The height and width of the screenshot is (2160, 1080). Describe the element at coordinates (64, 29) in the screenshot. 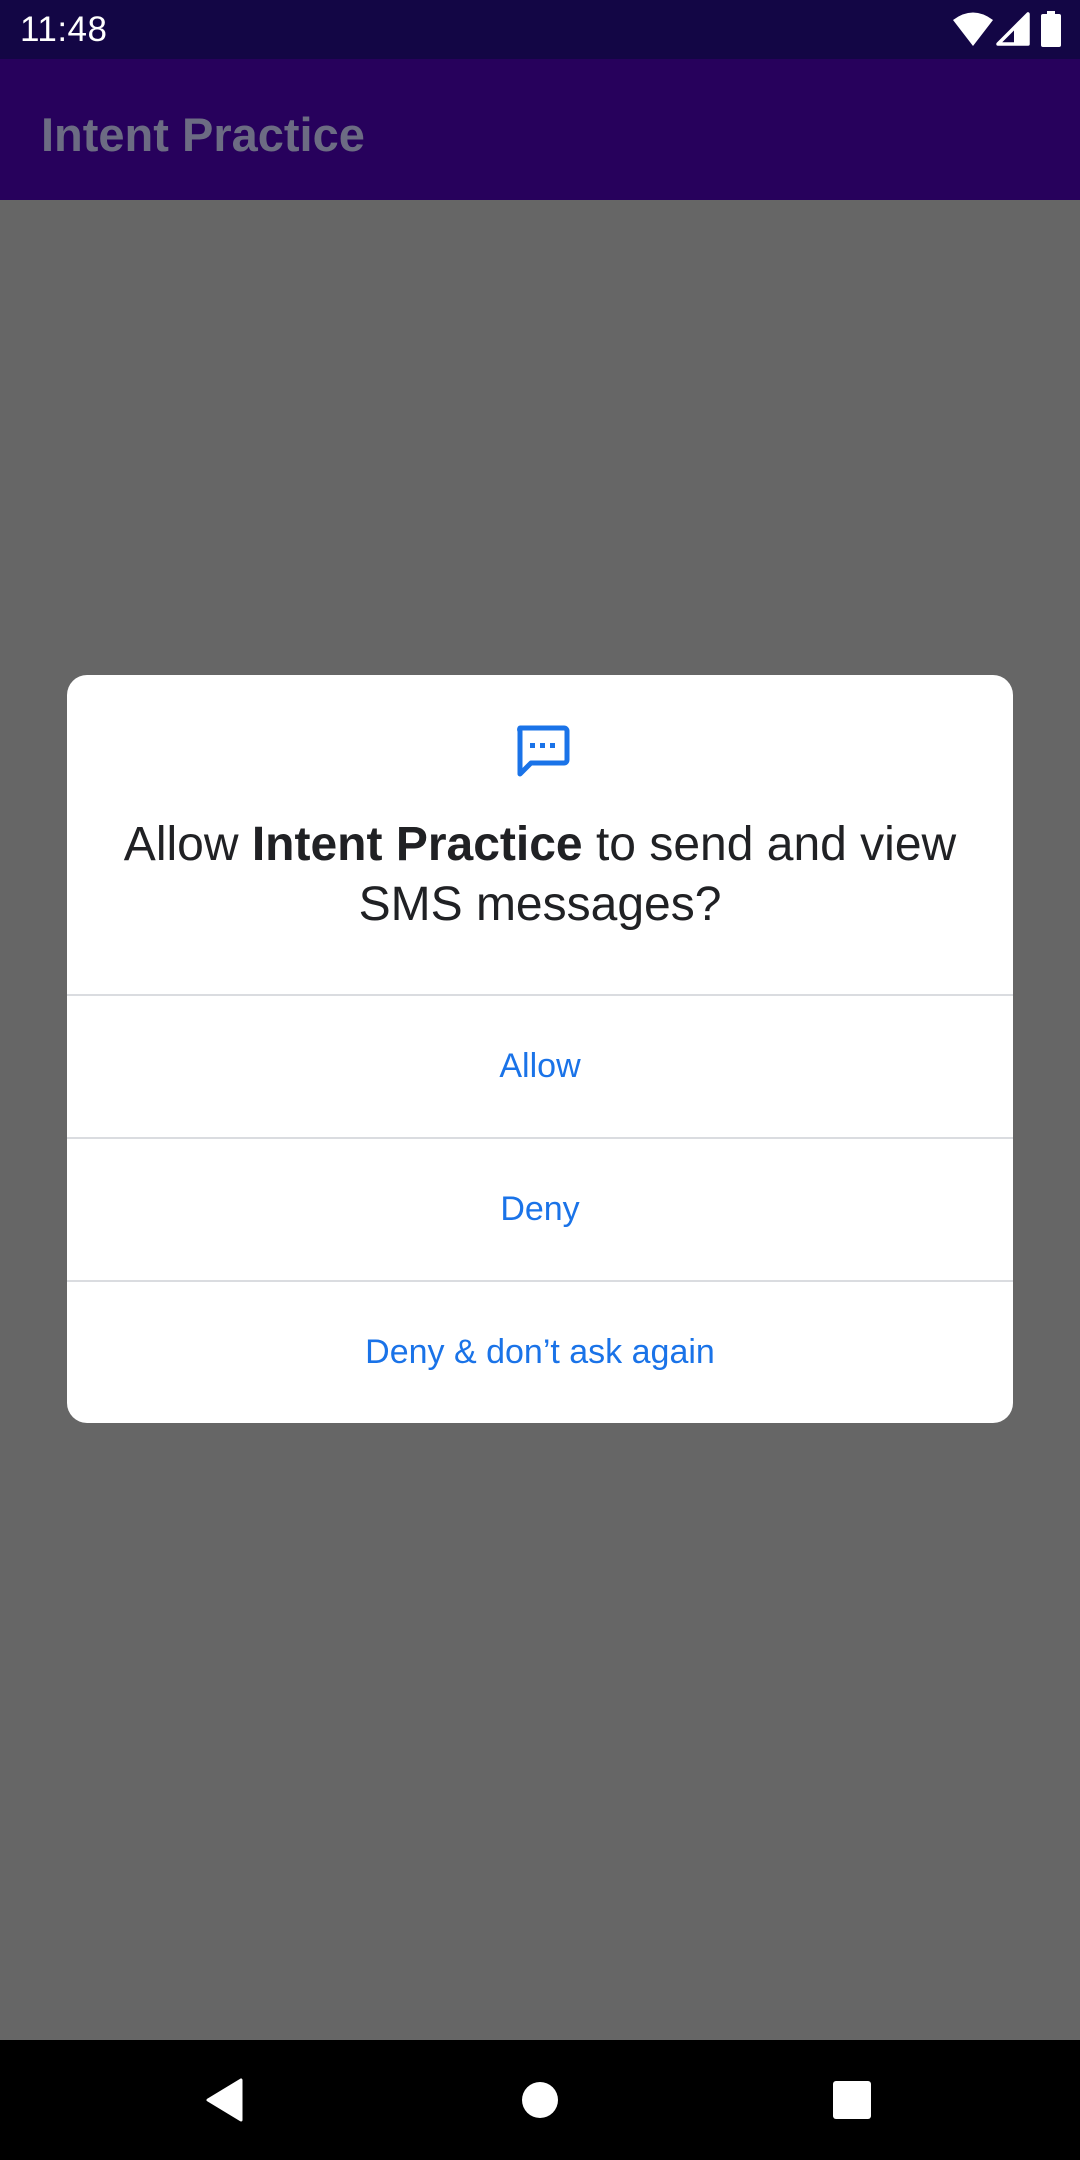

I see `status-time: 11:48` at that location.